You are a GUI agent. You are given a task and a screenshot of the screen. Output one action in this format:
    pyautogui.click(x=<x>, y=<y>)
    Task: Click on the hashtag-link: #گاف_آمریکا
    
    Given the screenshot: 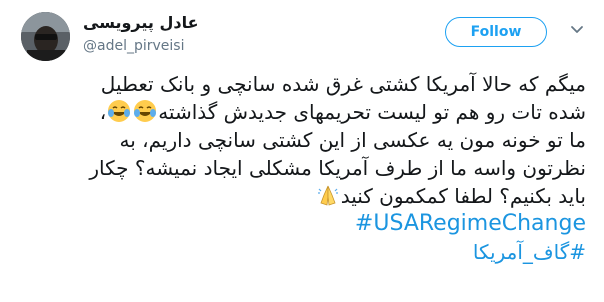 What is the action you would take?
    pyautogui.click(x=302, y=252)
    